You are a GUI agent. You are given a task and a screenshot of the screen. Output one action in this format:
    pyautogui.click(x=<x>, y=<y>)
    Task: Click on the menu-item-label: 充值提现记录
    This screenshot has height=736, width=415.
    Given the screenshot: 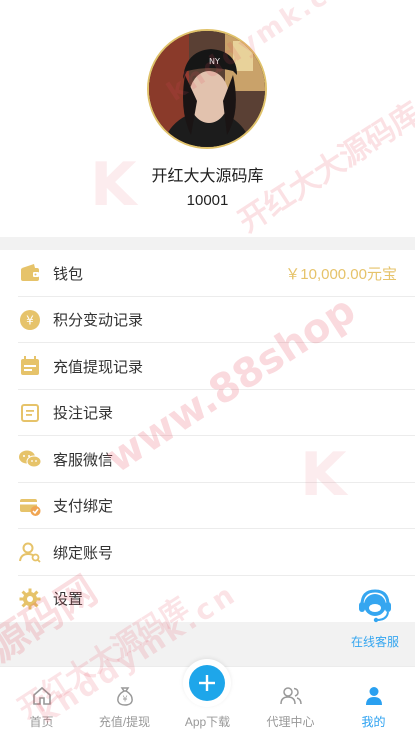 What is the action you would take?
    pyautogui.click(x=98, y=367)
    